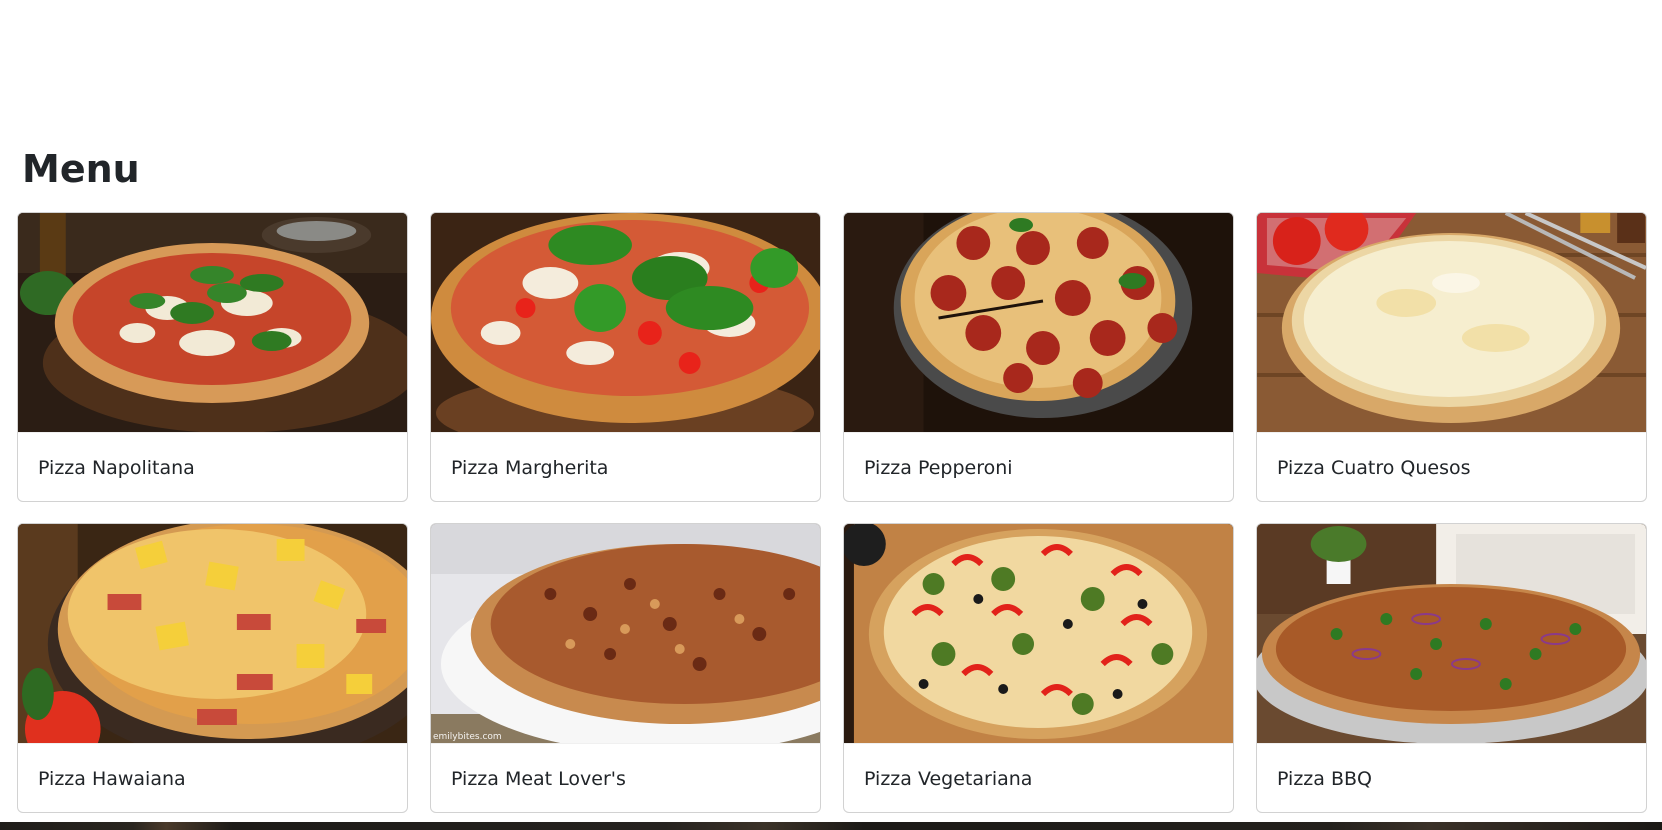  Describe the element at coordinates (538, 778) in the screenshot. I see `card-title: Pizza Meat Lover's` at that location.